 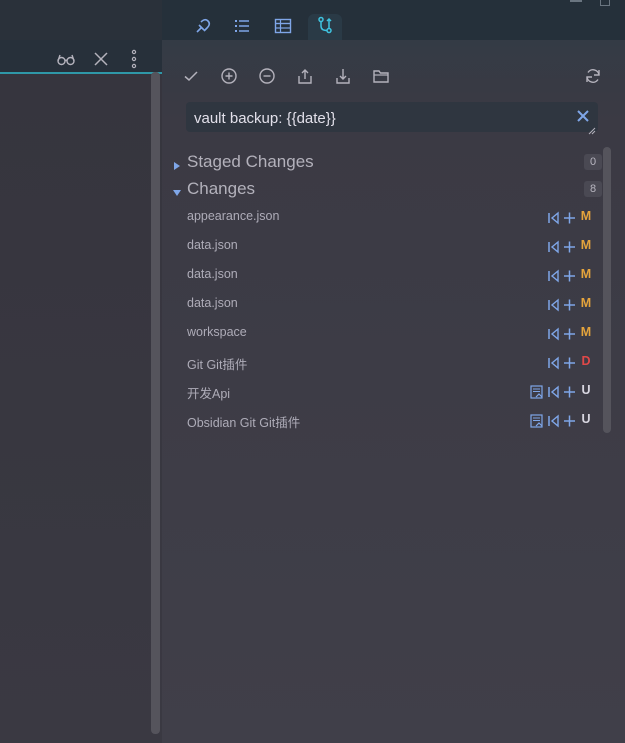 What do you see at coordinates (387, 163) in the screenshot?
I see `staged-changes-header: Staged Changes 0` at bounding box center [387, 163].